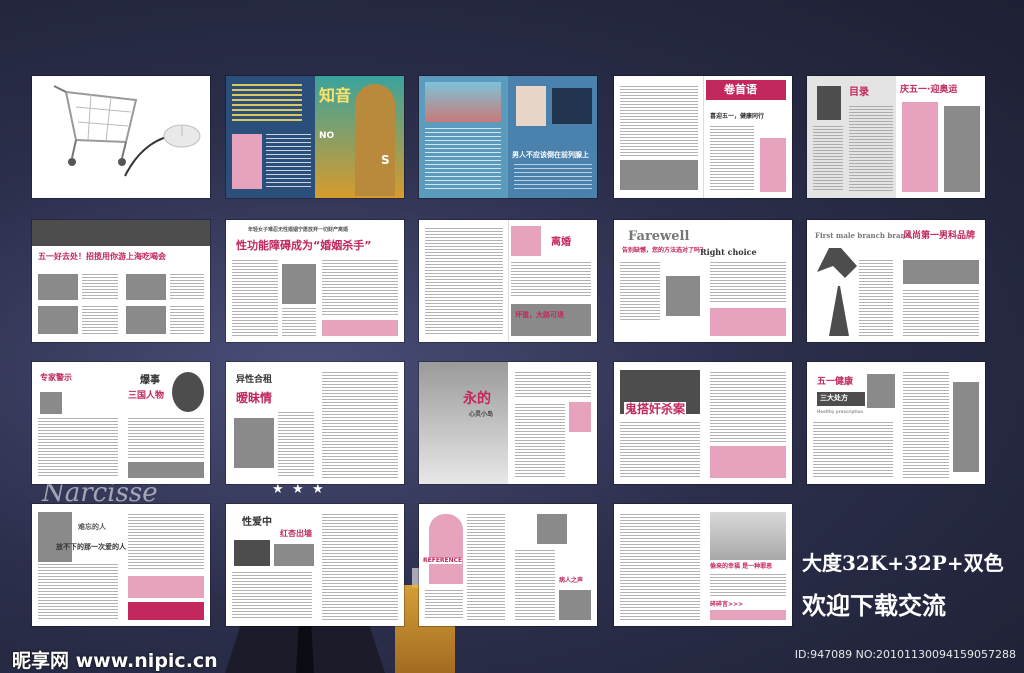 The height and width of the screenshot is (673, 1024). Describe the element at coordinates (737, 116) in the screenshot. I see `preface-headline: 喜迎五一，健康同行` at that location.